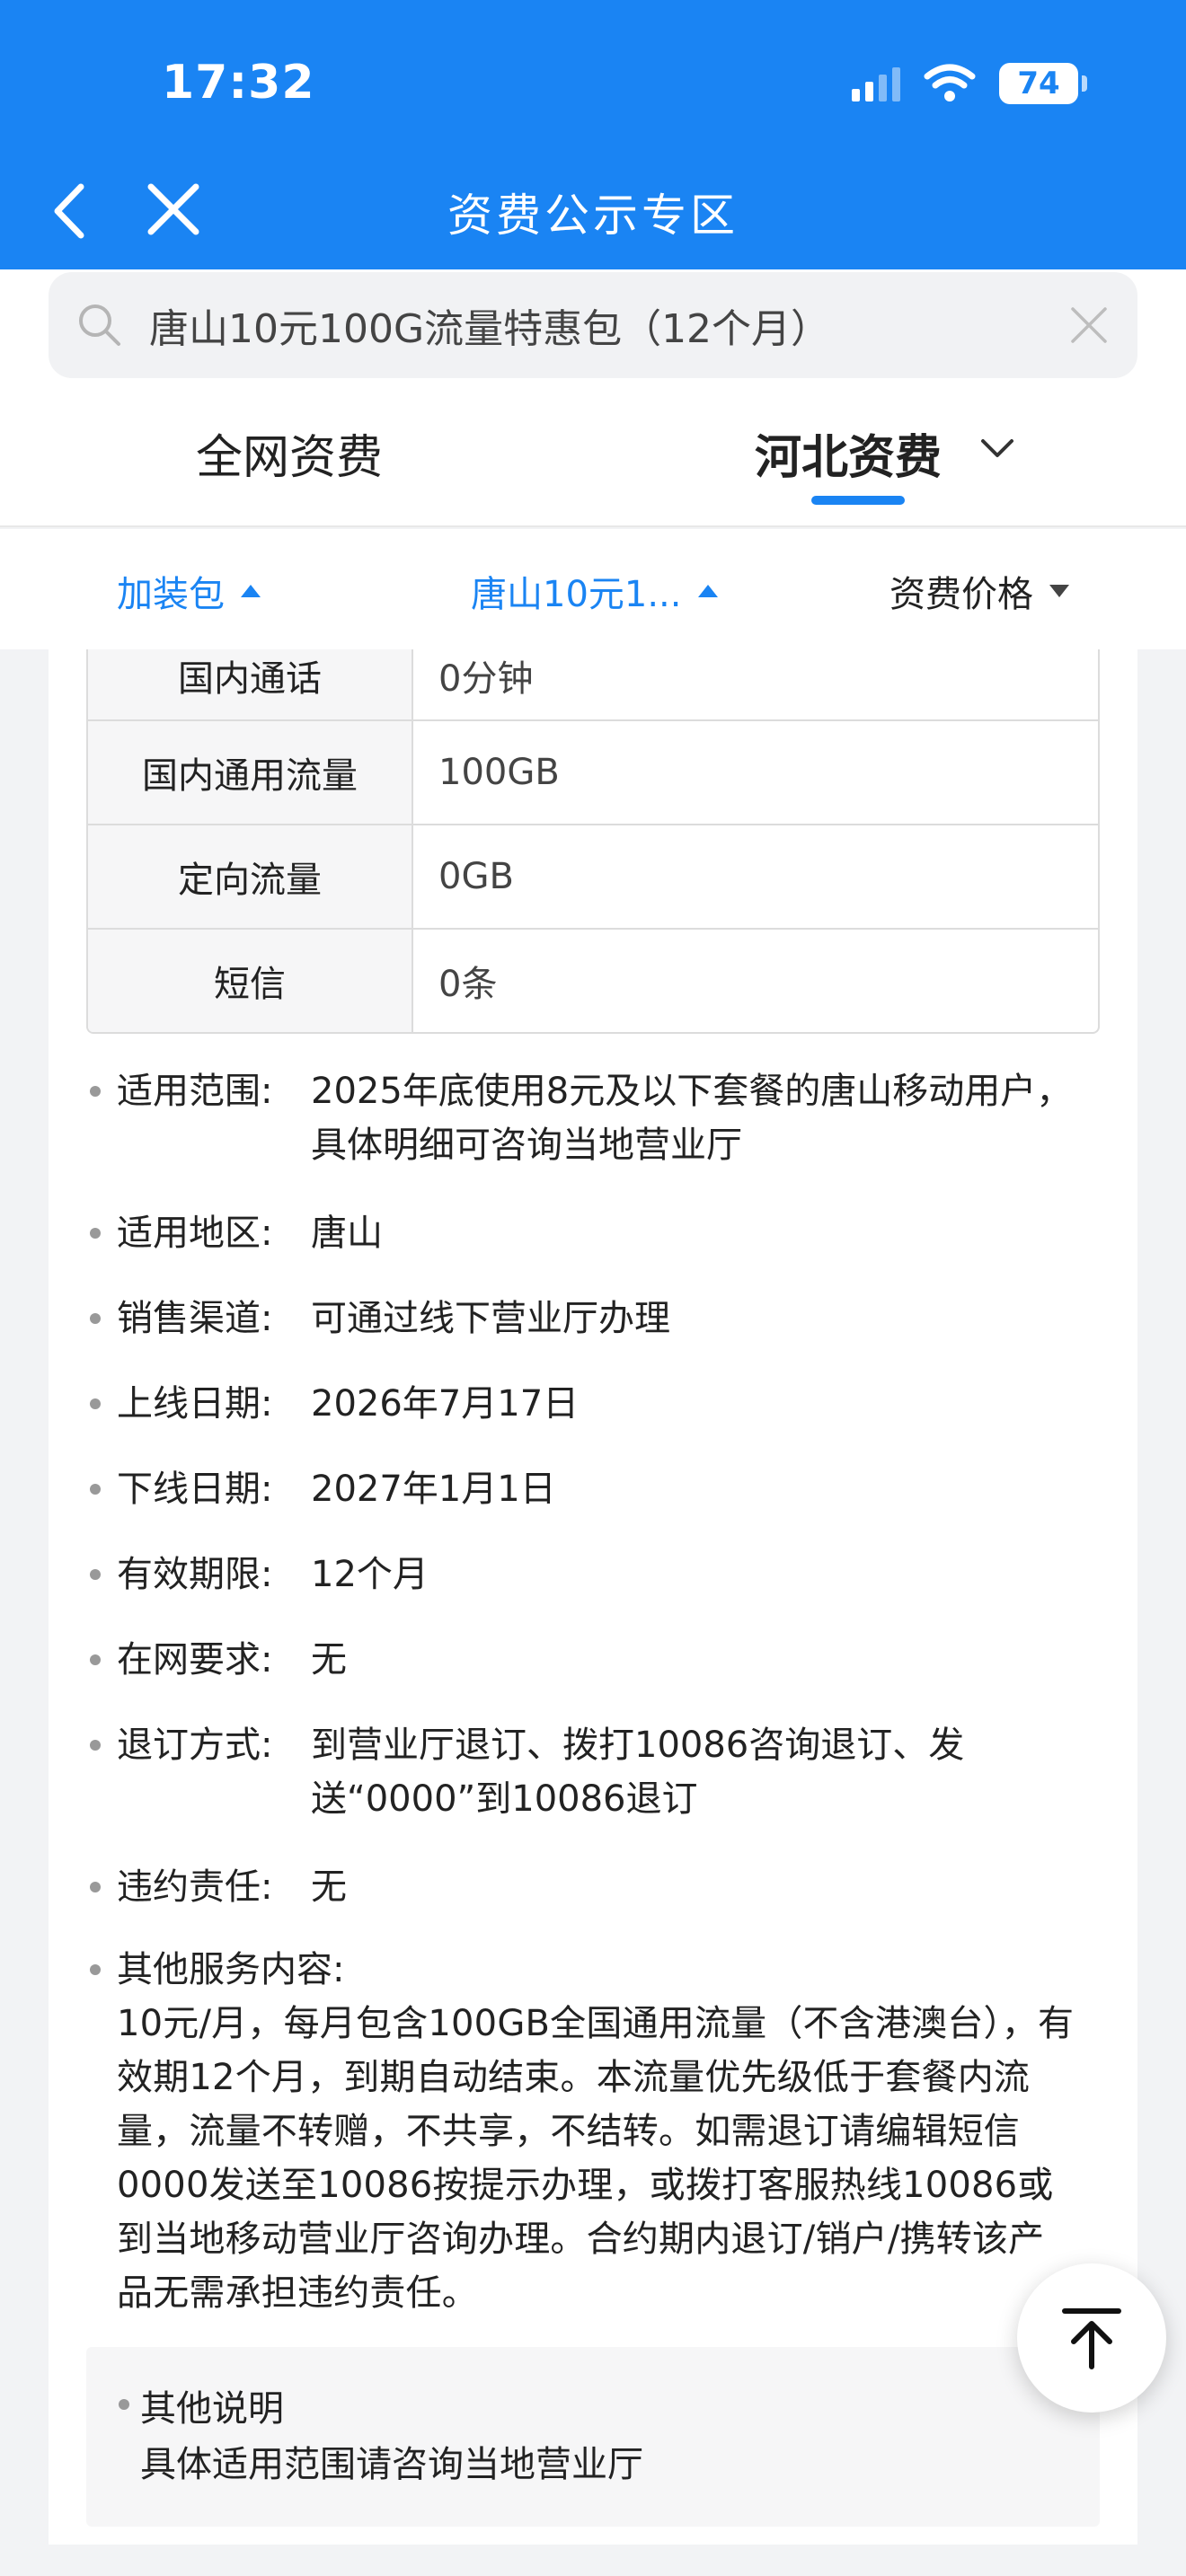 The width and height of the screenshot is (1186, 2576). Describe the element at coordinates (593, 454) in the screenshot. I see `region-tabs: 全网资费 河北资费` at that location.